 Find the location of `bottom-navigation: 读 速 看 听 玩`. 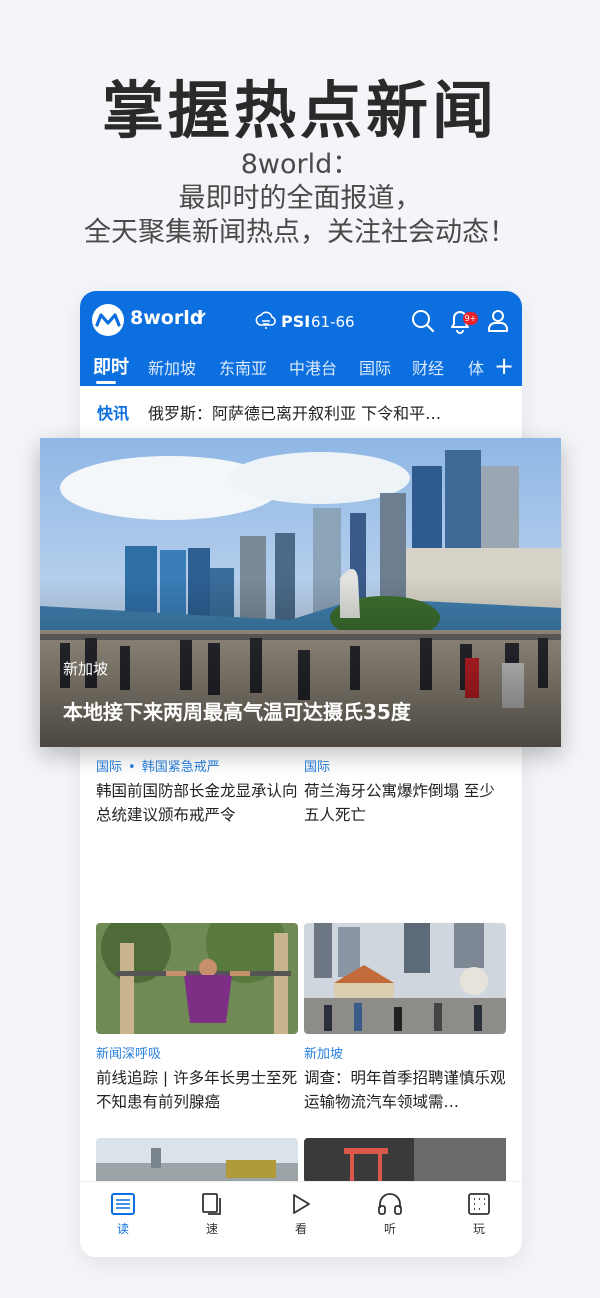

bottom-navigation: 读 速 看 听 玩 is located at coordinates (301, 1219).